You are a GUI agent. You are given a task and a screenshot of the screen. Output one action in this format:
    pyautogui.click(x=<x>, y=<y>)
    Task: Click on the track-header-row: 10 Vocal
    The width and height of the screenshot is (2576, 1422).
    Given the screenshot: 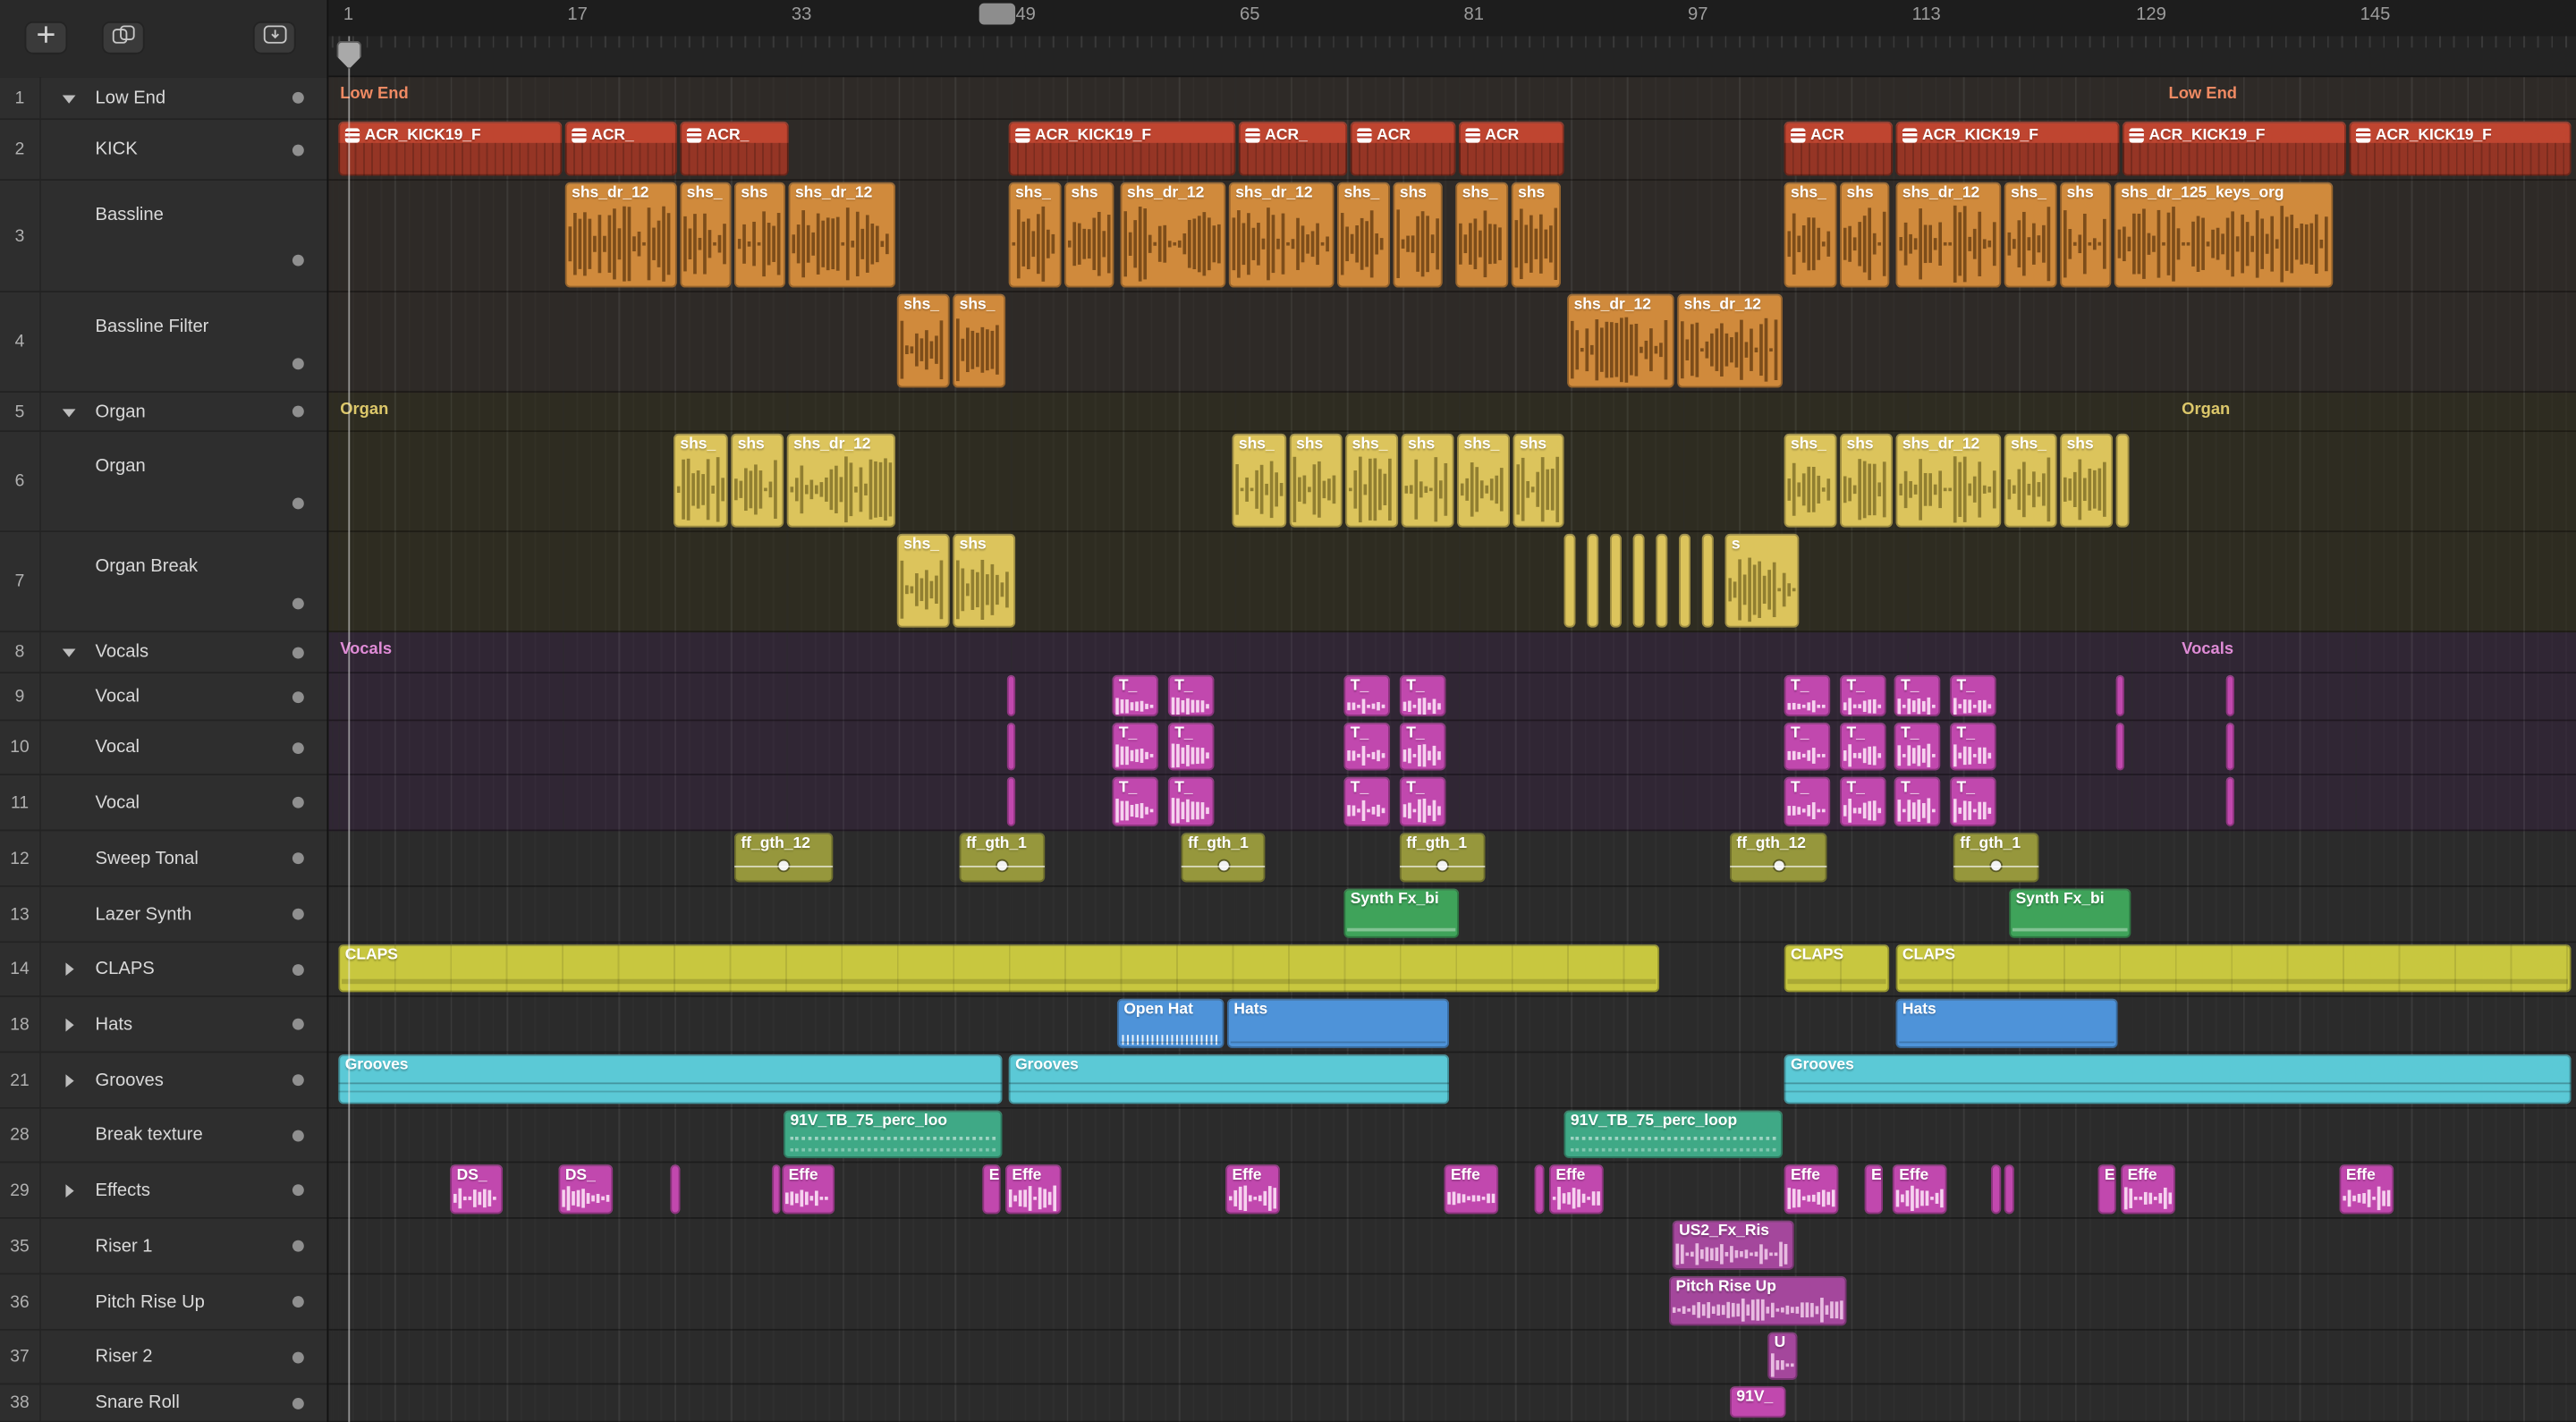 What is the action you would take?
    pyautogui.click(x=163, y=748)
    